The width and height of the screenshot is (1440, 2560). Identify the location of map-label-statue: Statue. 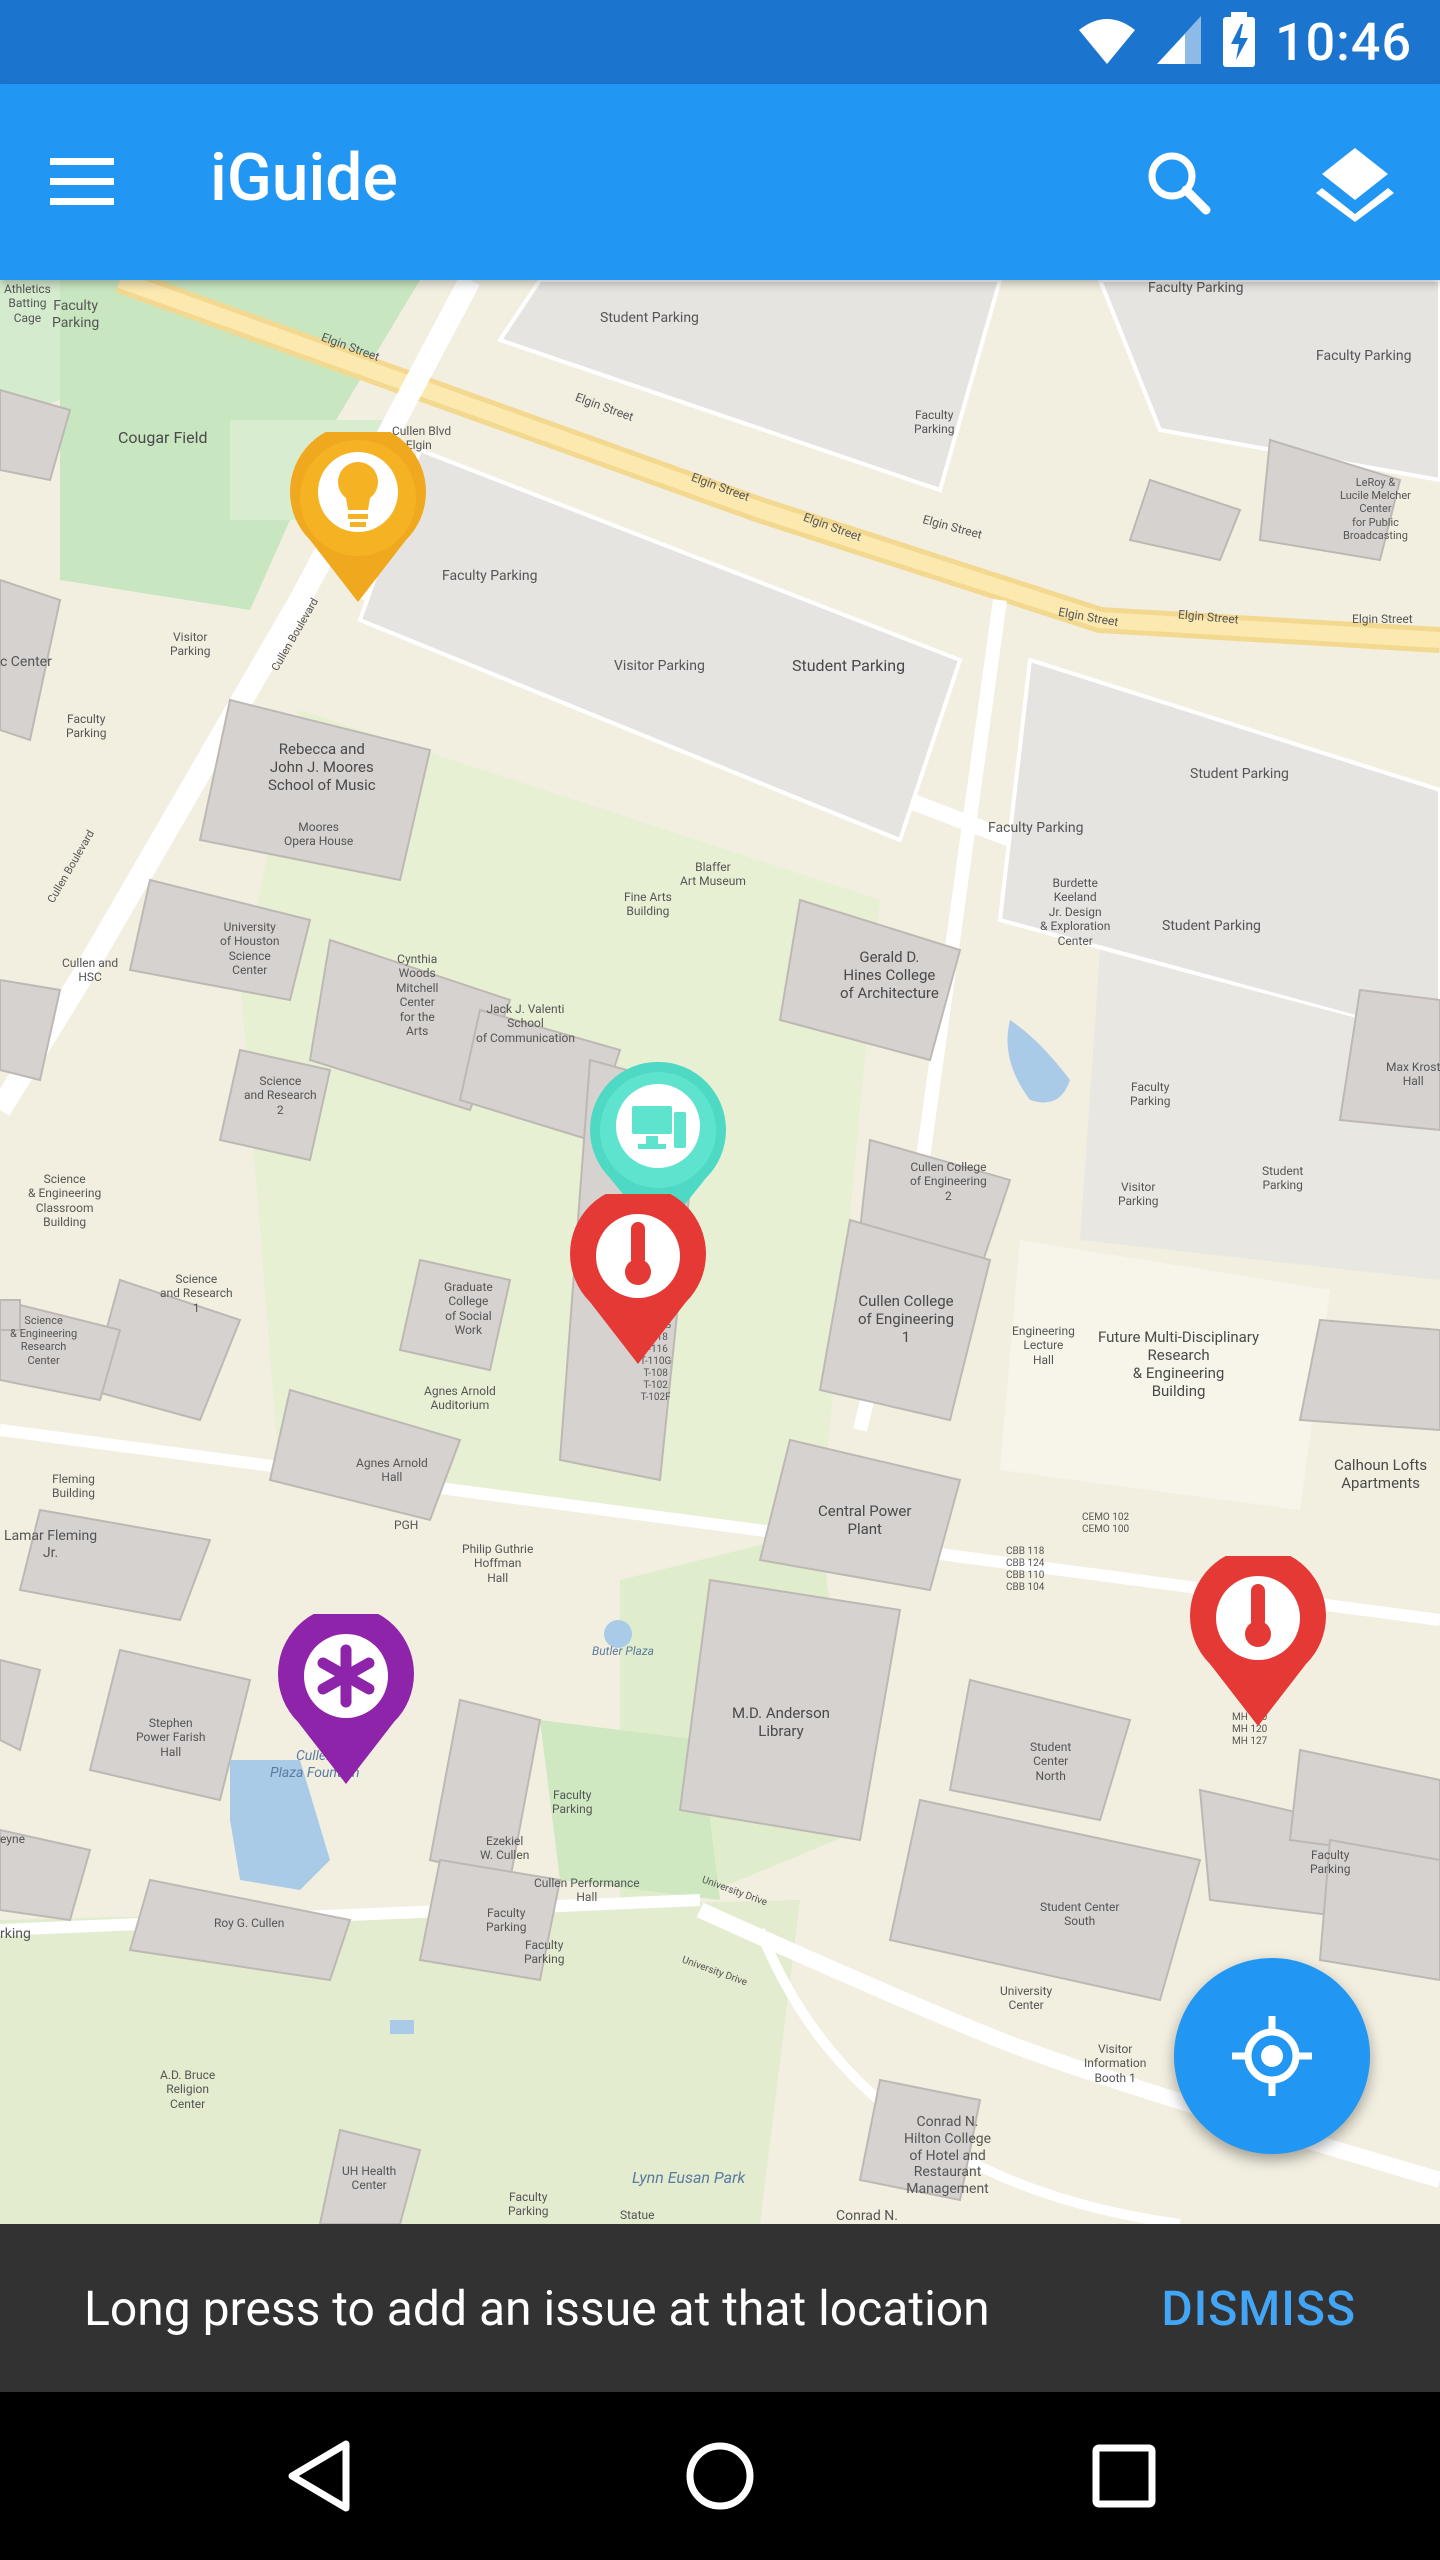
(637, 2215).